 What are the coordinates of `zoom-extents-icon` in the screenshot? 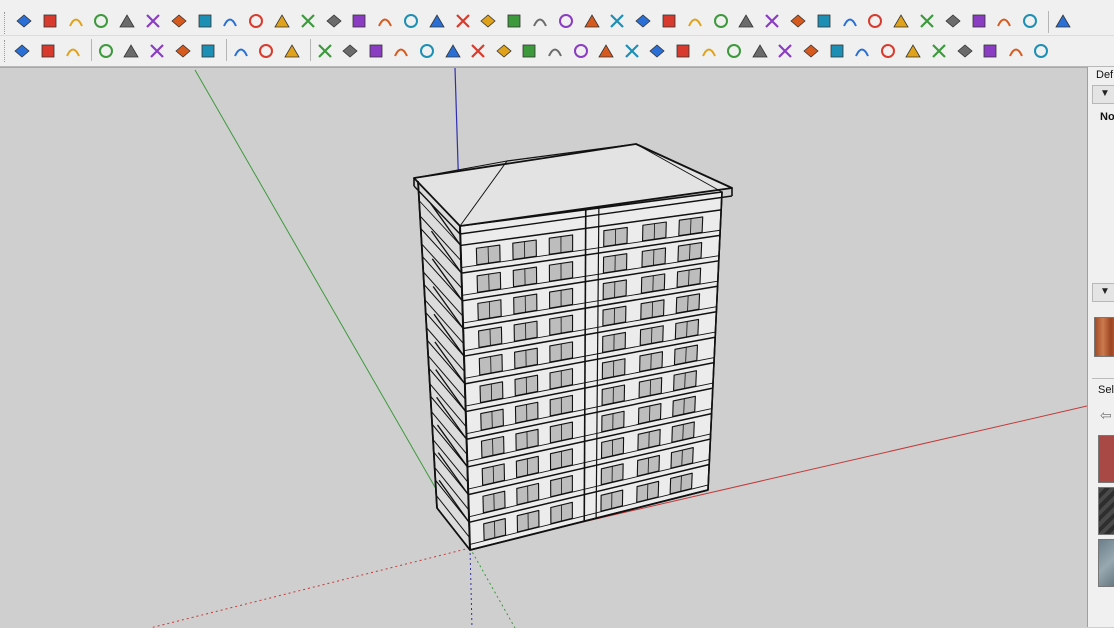 It's located at (617, 21).